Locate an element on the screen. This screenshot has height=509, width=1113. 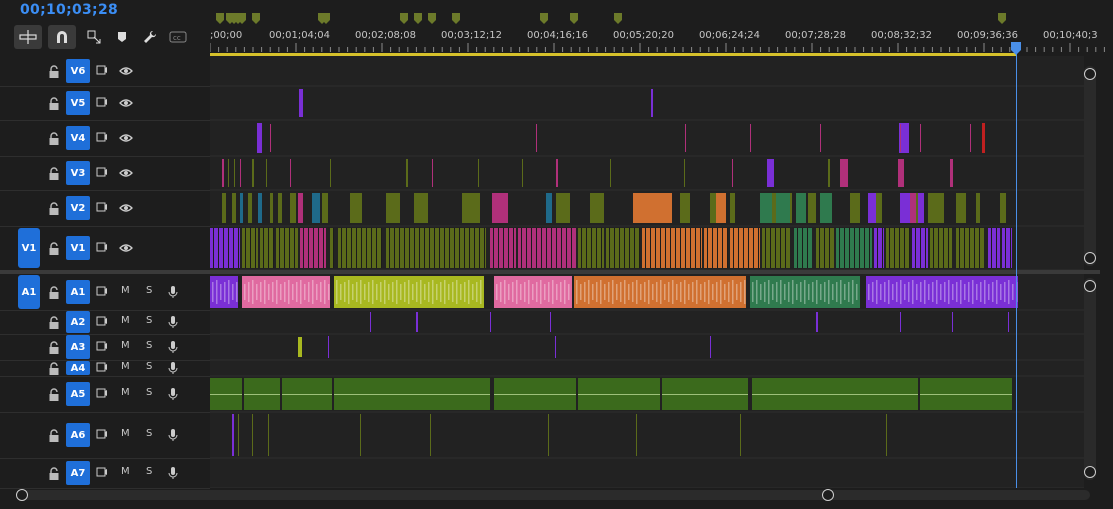
playhead-timecode: 00;10;03;28 is located at coordinates (69, 10).